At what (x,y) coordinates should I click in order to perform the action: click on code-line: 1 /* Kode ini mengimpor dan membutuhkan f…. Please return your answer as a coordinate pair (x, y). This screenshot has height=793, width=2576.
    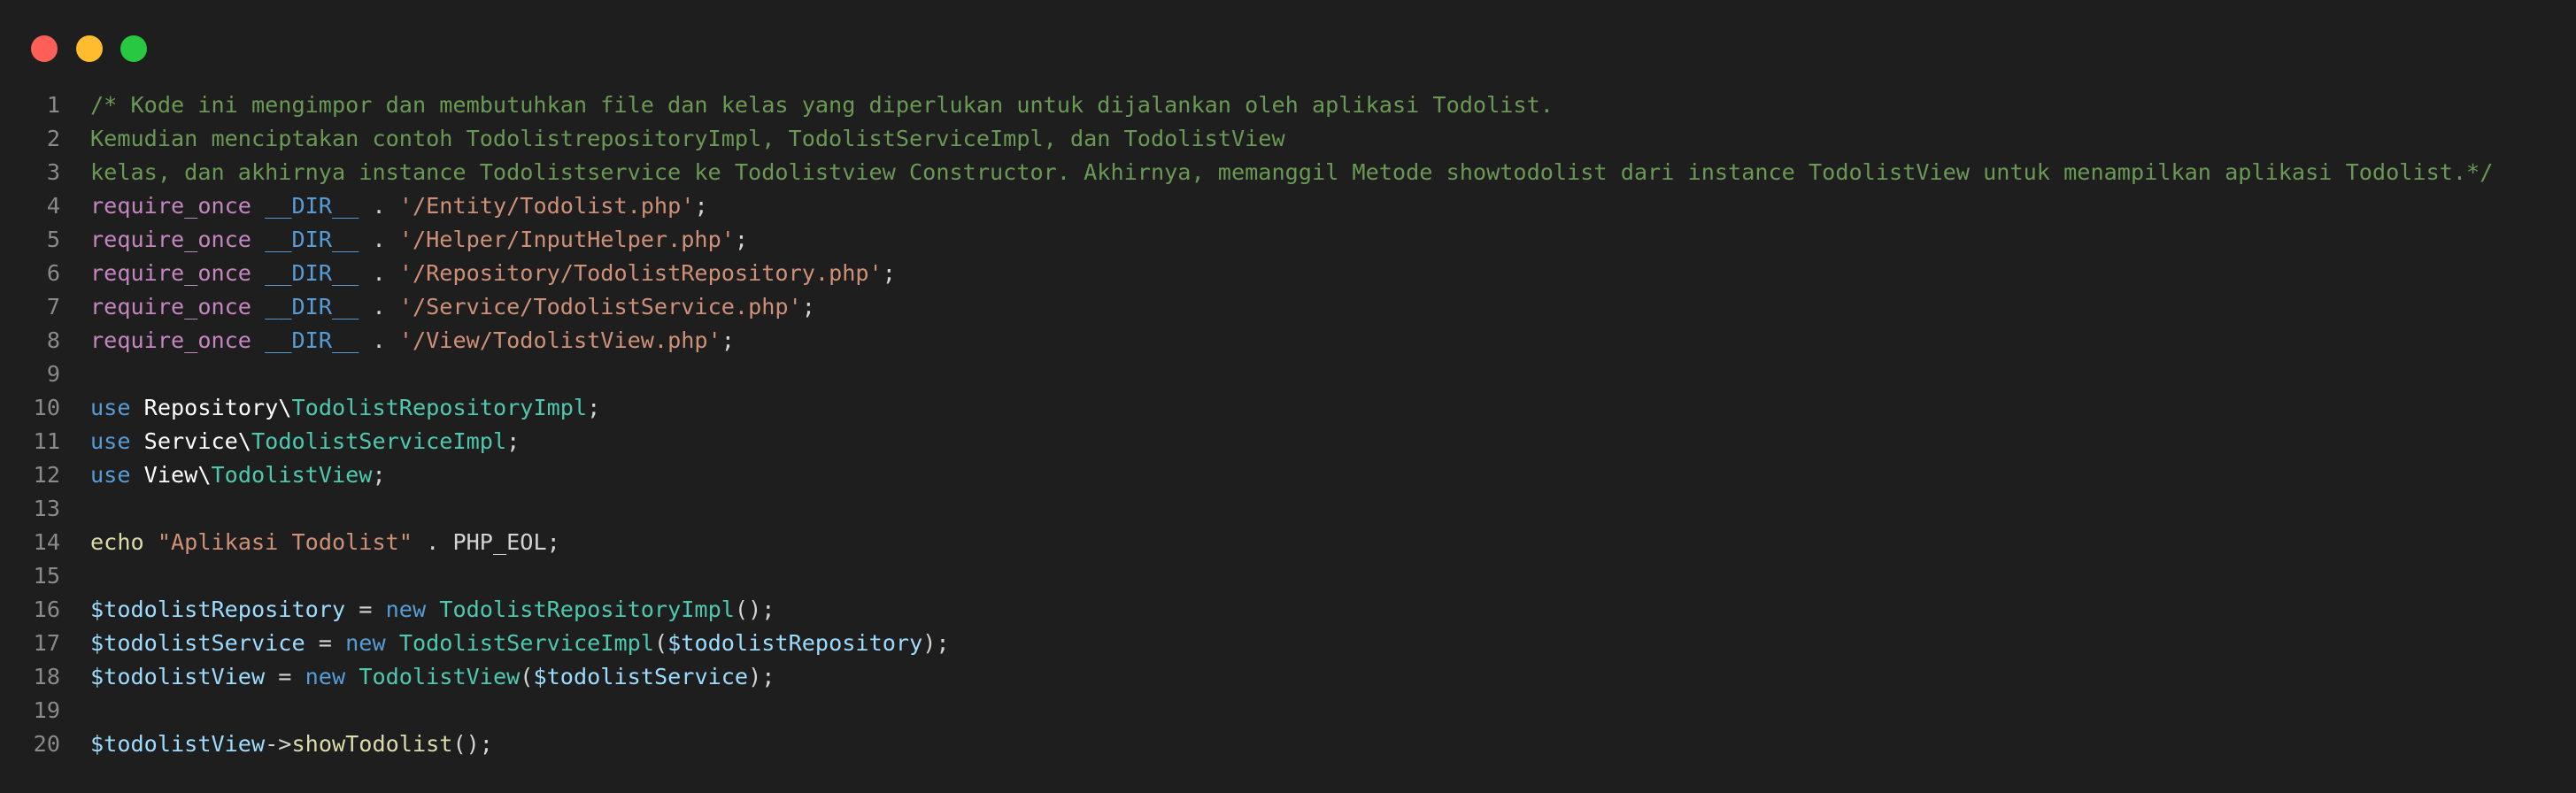
    Looking at the image, I should click on (1288, 106).